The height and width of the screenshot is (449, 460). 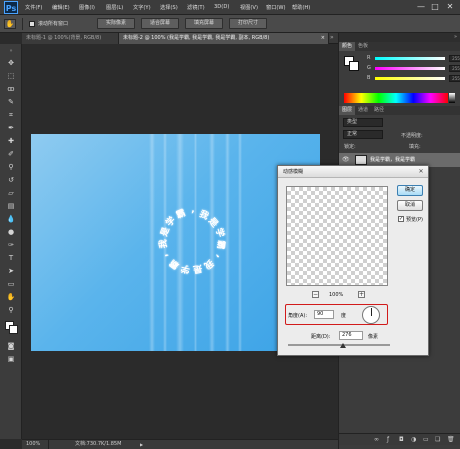 I want to click on dialog-title-bar: 动感模糊, so click(x=353, y=172).